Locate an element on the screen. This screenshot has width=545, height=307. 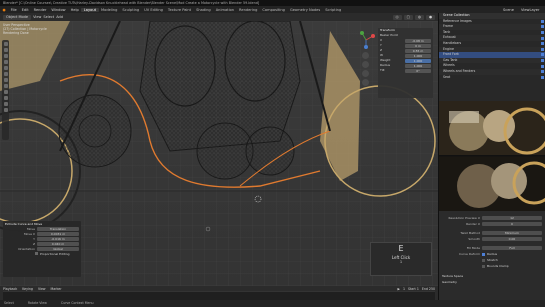
workspace-tab-compositing: Compositing is located at coordinates (274, 10).